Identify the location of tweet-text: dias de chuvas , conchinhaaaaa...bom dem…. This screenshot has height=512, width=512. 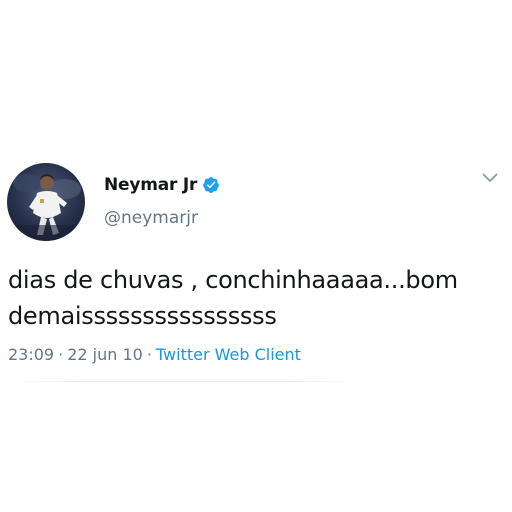
(256, 298).